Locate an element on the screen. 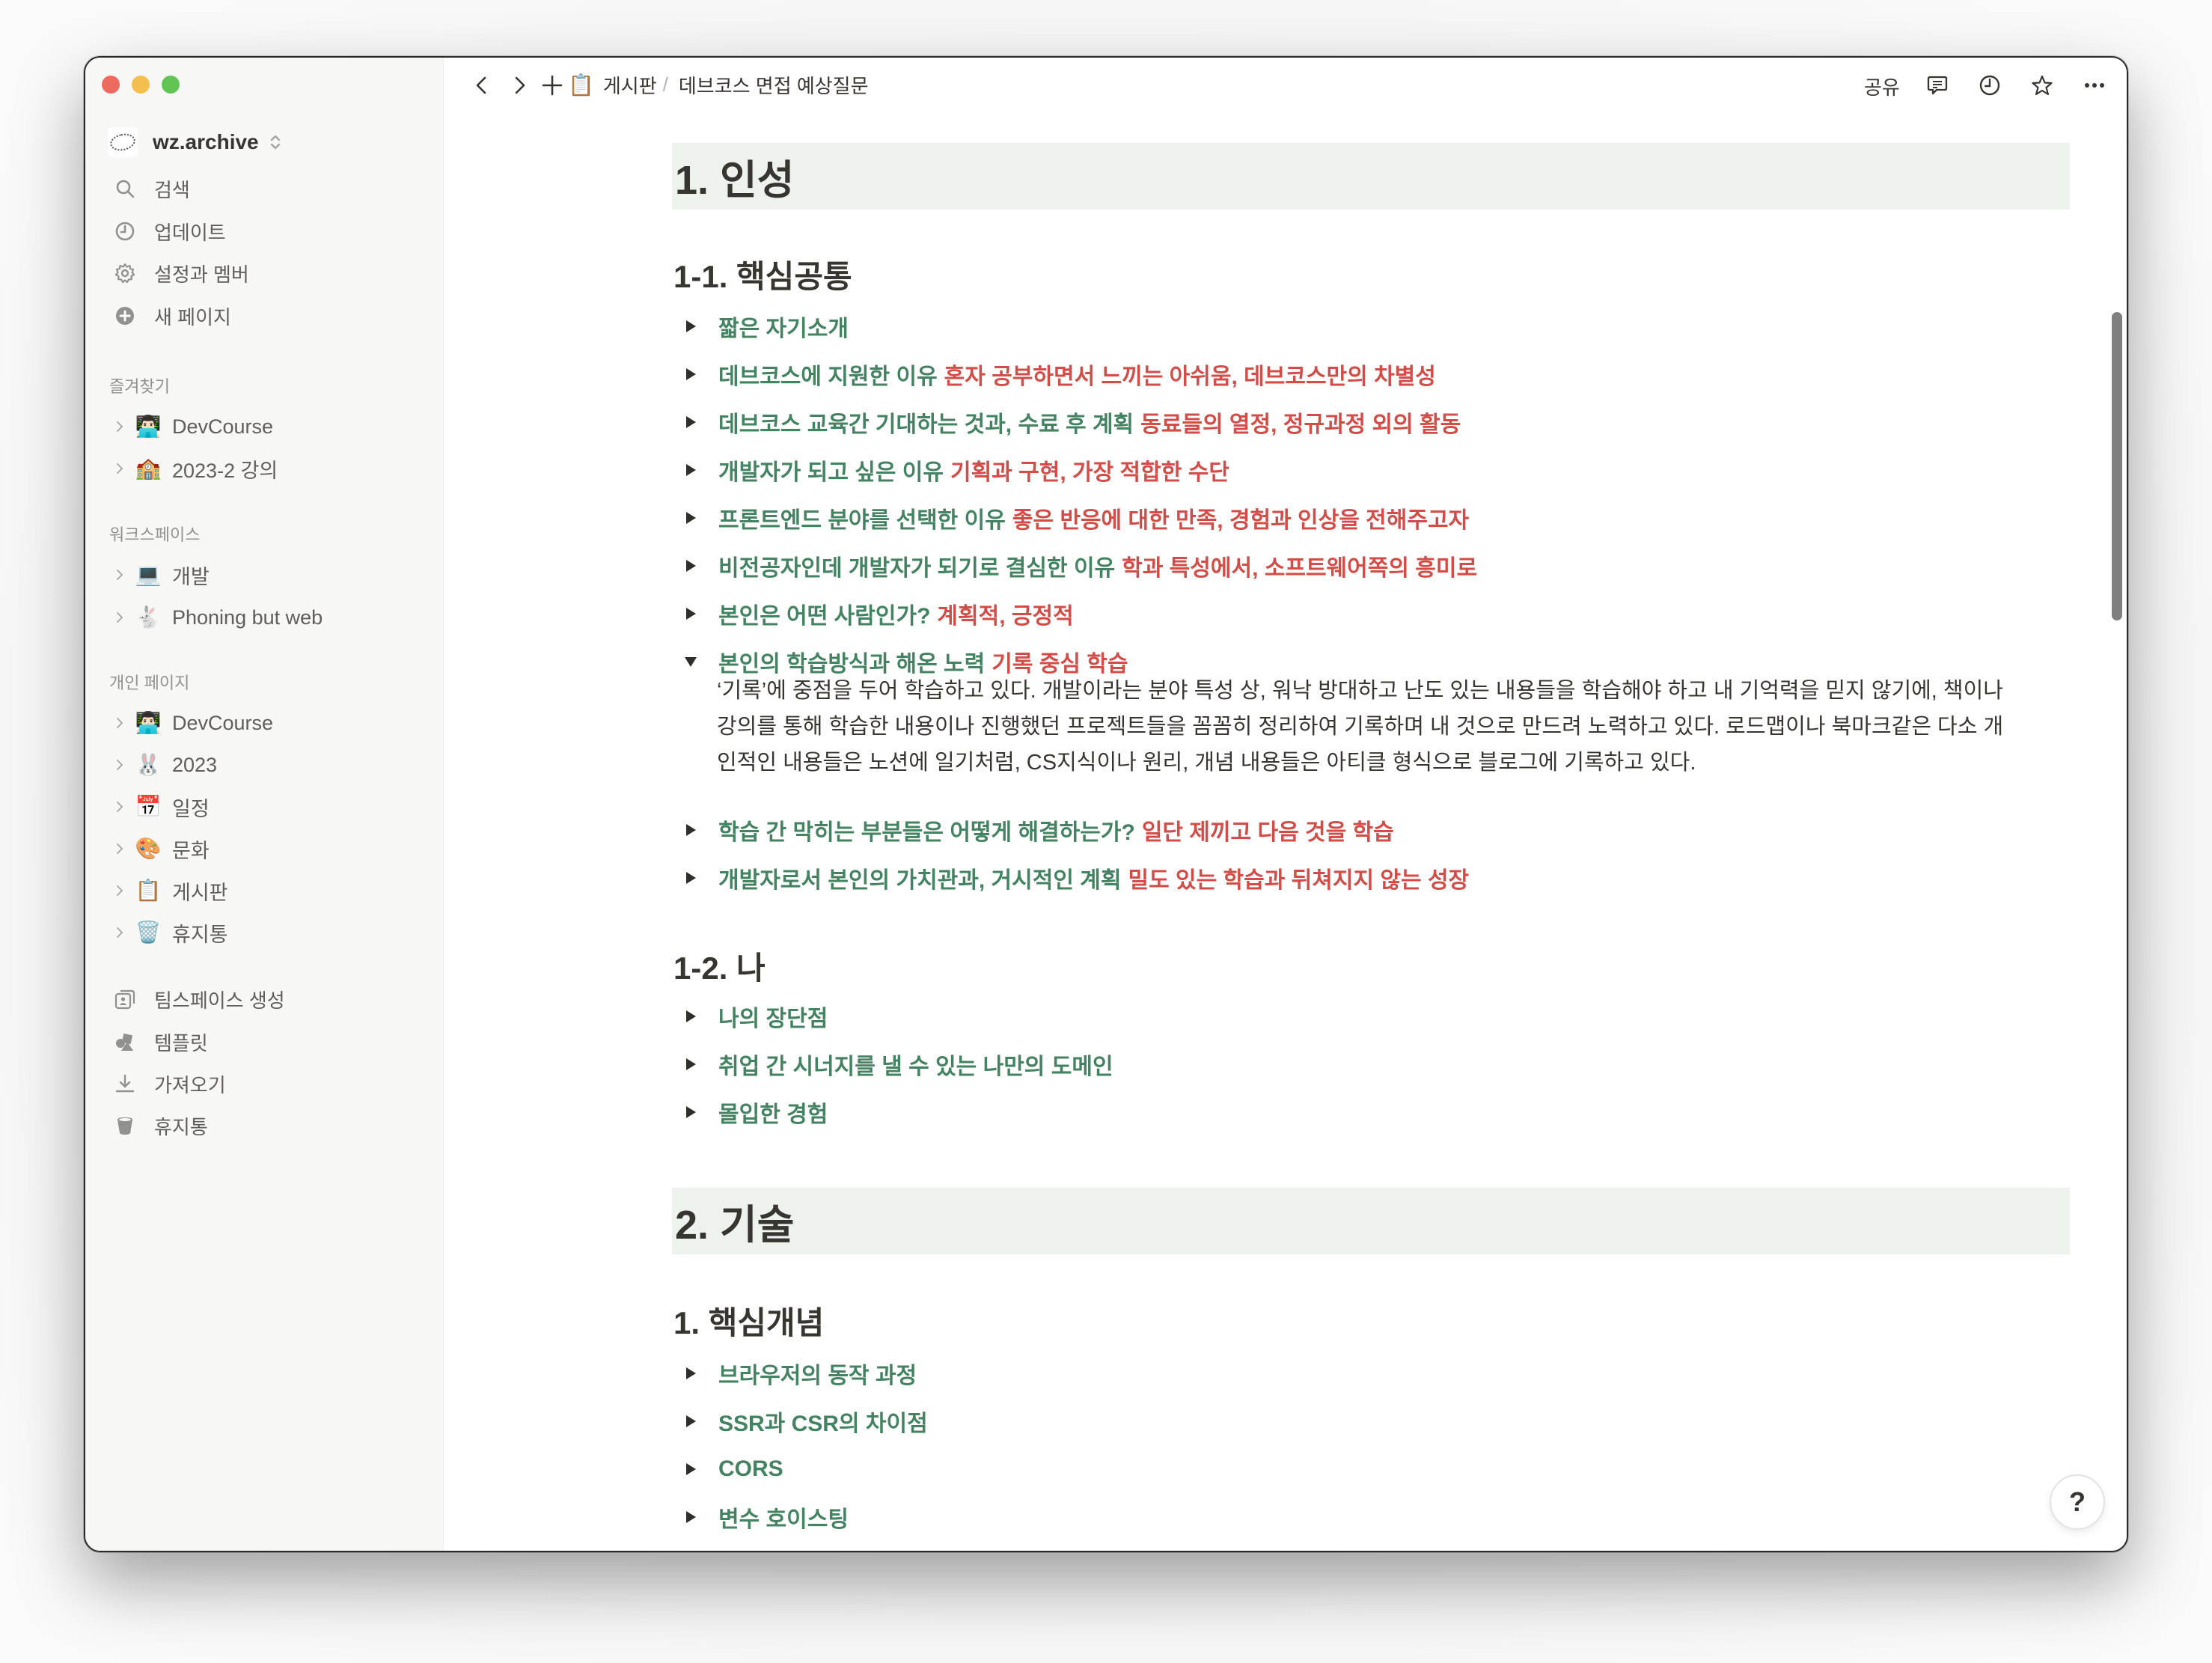 The width and height of the screenshot is (2212, 1663). back-button is located at coordinates (482, 86).